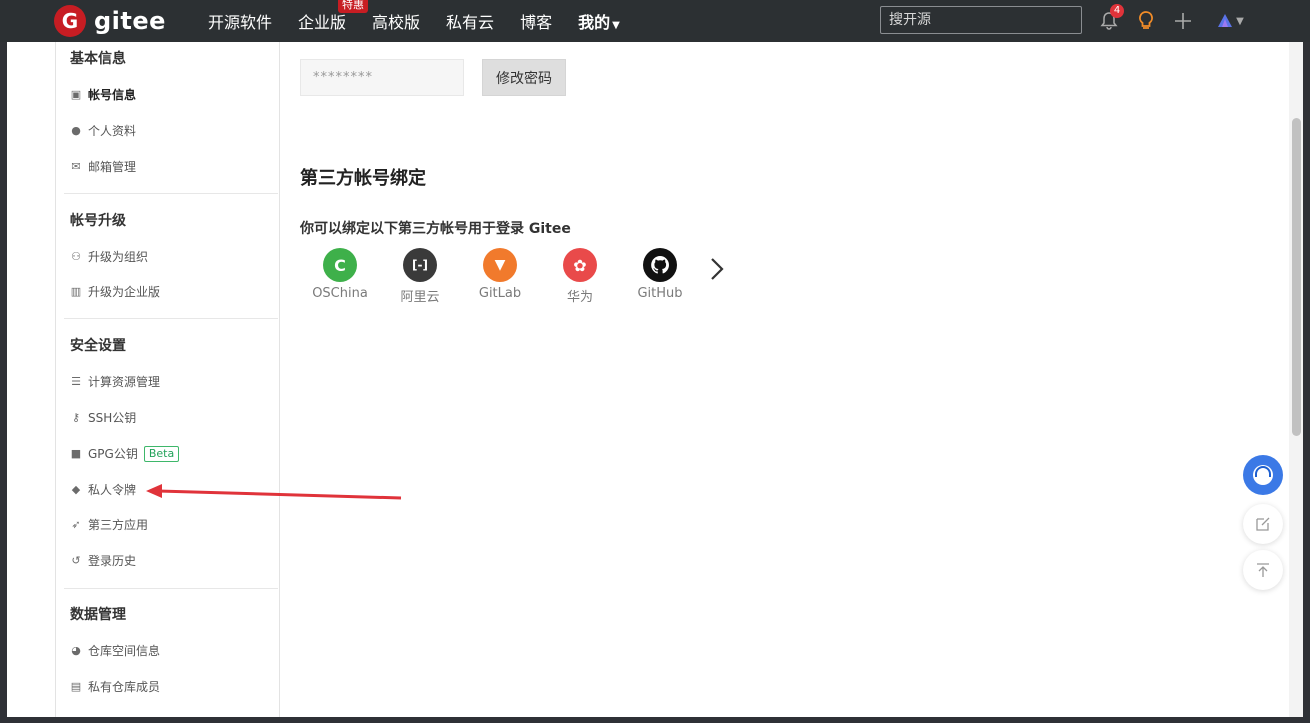 The width and height of the screenshot is (1310, 723). Describe the element at coordinates (470, 21) in the screenshot. I see `nav-private-cloud: 私有云` at that location.